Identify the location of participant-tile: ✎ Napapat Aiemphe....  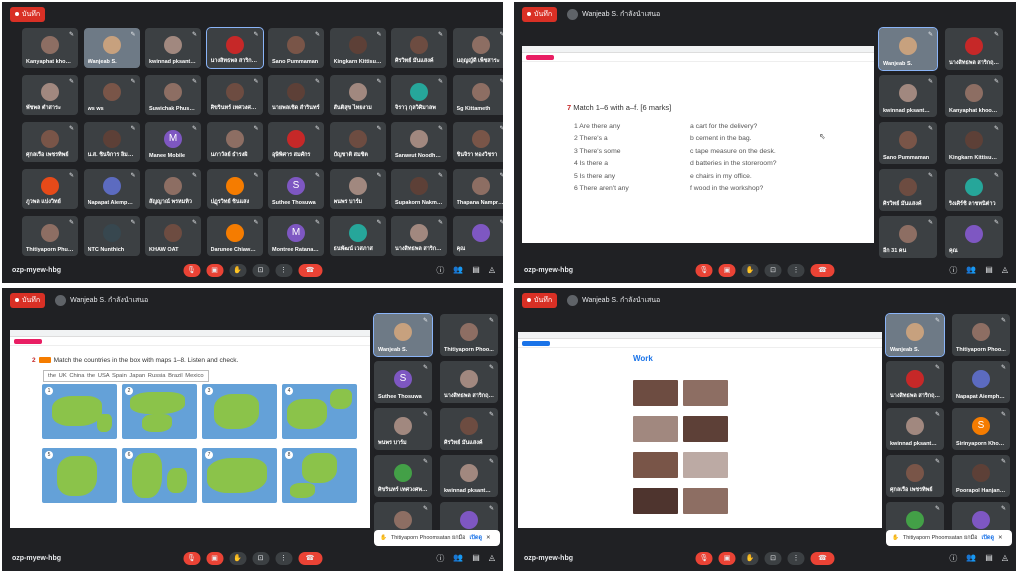
(111, 189).